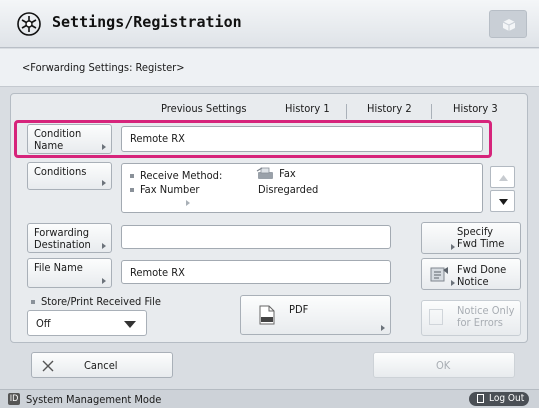 The width and height of the screenshot is (539, 408). I want to click on condition-label: Receive Method:, so click(181, 175).